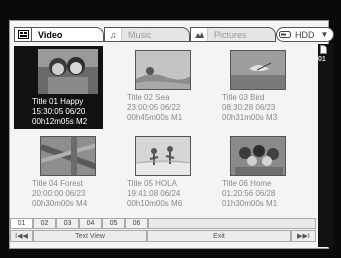 The height and width of the screenshot is (258, 341). Describe the element at coordinates (155, 117) in the screenshot. I see `title-info: 00h45m00s M1` at that location.